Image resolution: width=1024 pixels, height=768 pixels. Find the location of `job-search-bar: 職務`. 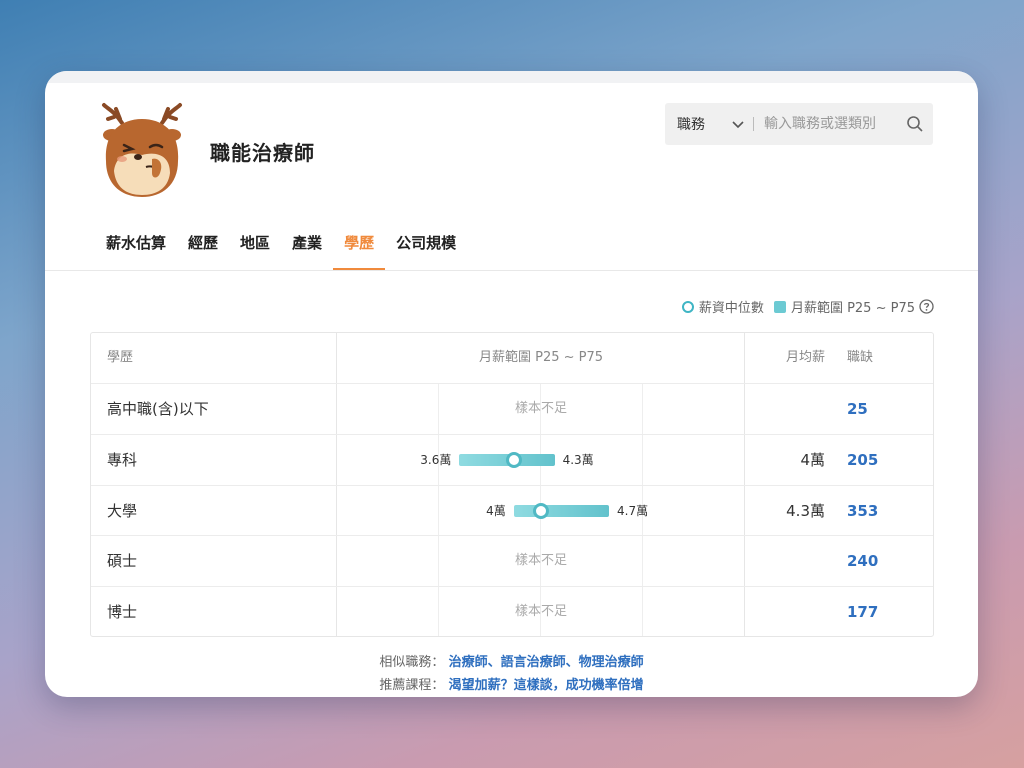

job-search-bar: 職務 is located at coordinates (799, 124).